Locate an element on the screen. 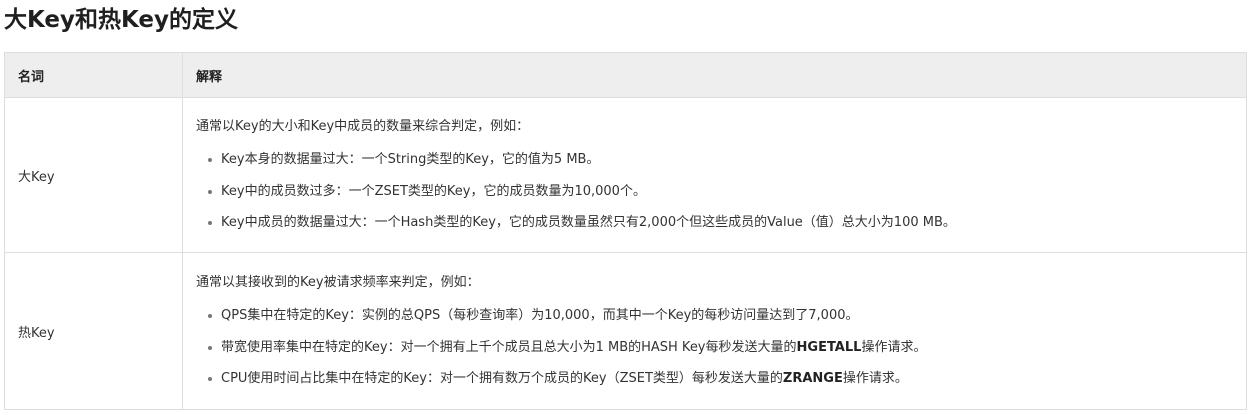  header-term: 名词 is located at coordinates (93, 75).